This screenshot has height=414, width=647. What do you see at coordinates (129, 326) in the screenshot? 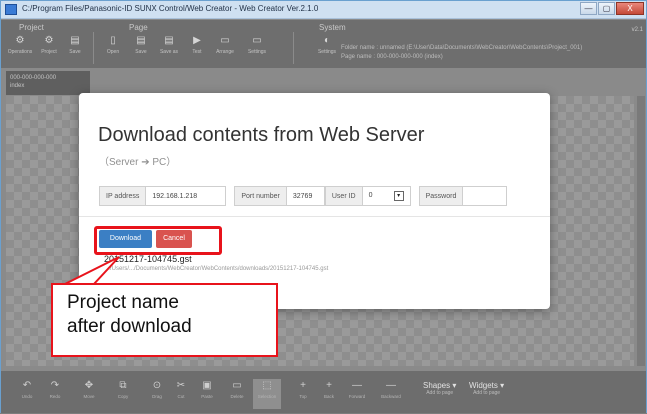
I see `annotation-line-2: after download` at bounding box center [129, 326].